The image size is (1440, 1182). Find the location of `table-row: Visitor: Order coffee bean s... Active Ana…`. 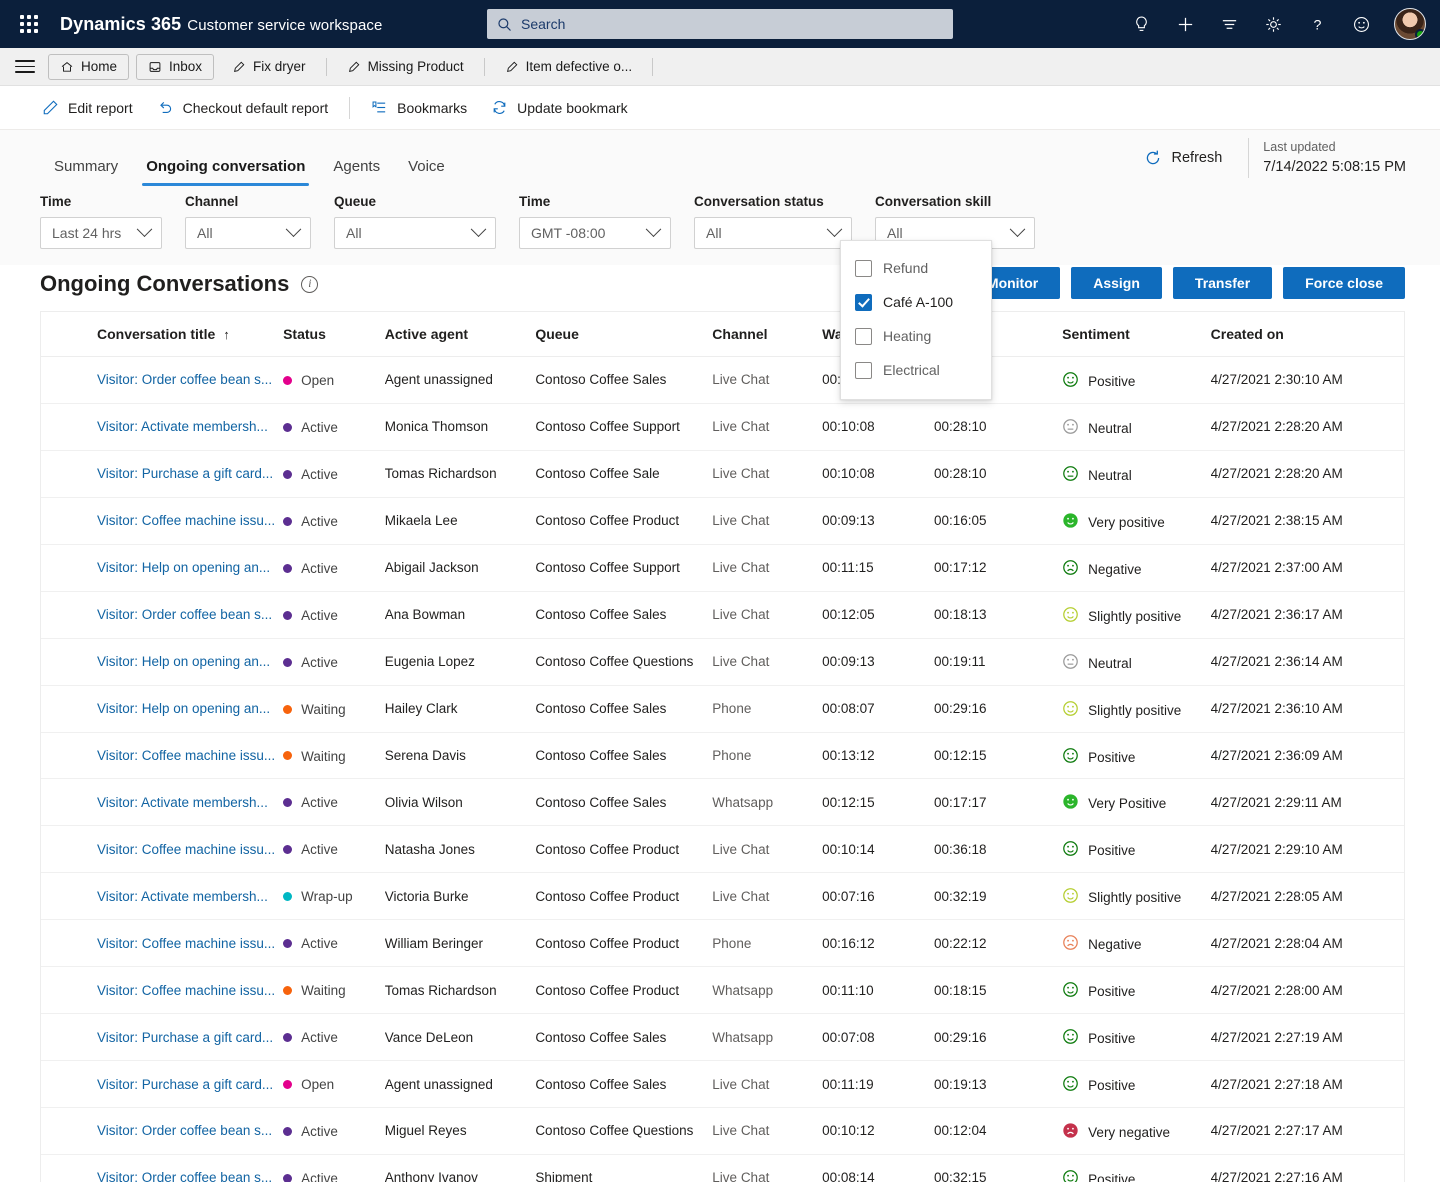

table-row: Visitor: Order coffee bean s... Active Ana… is located at coordinates (722, 615).